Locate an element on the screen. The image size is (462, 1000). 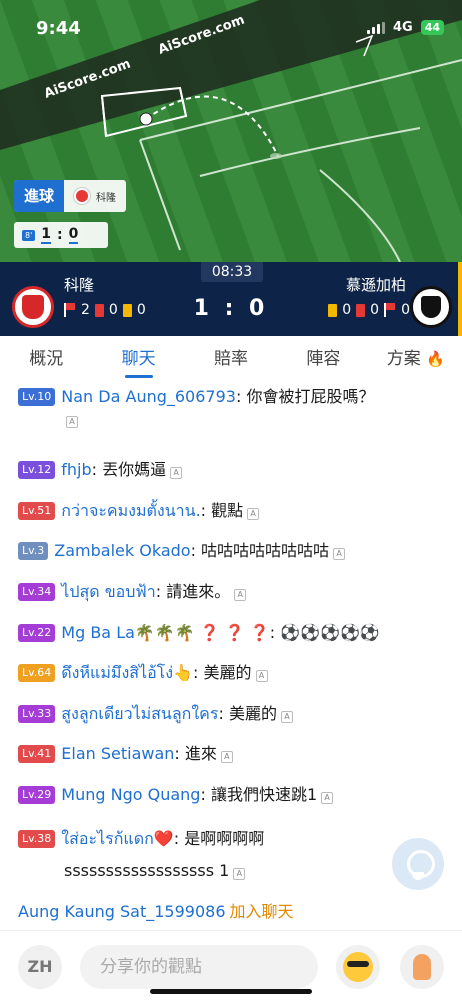
chat-username: ดึงหีแม่มึงสิไอ้โง่👆 is located at coordinates (127, 672).